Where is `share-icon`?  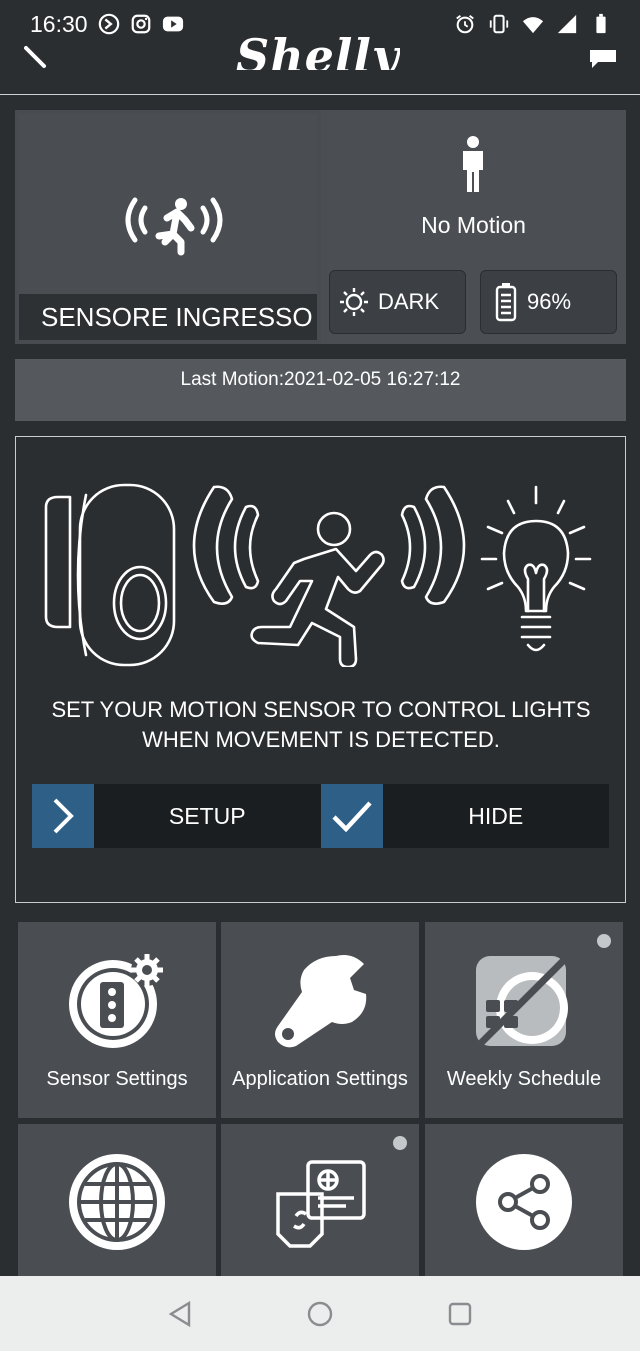 share-icon is located at coordinates (524, 1202).